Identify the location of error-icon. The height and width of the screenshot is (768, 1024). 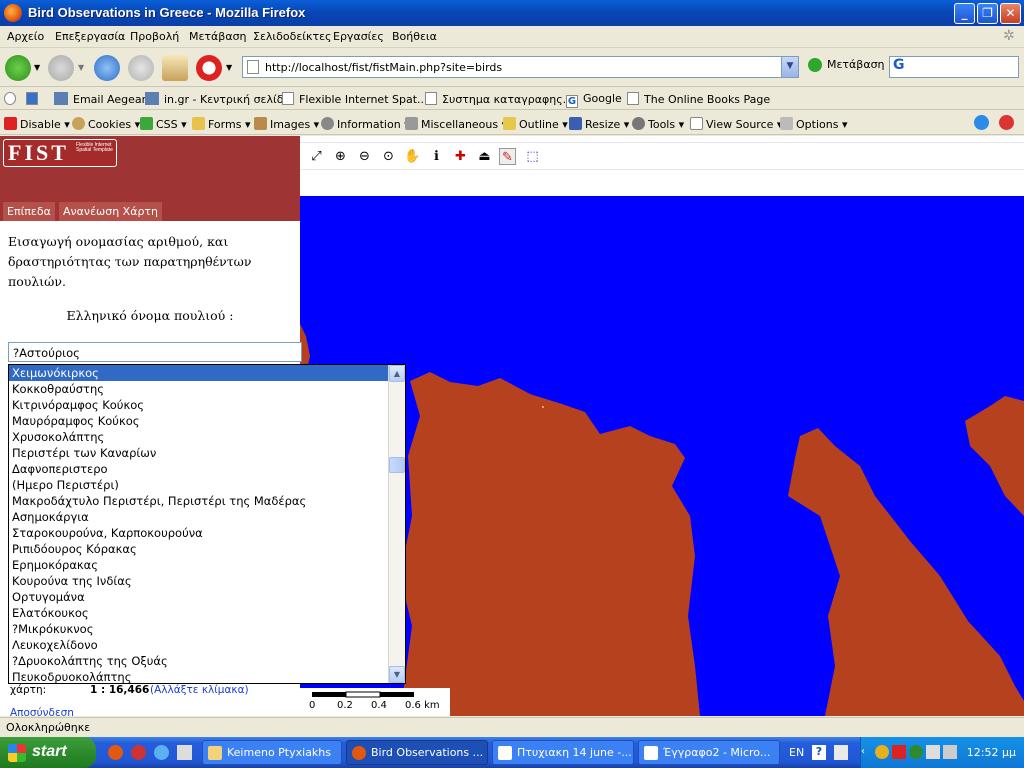
(1006, 122).